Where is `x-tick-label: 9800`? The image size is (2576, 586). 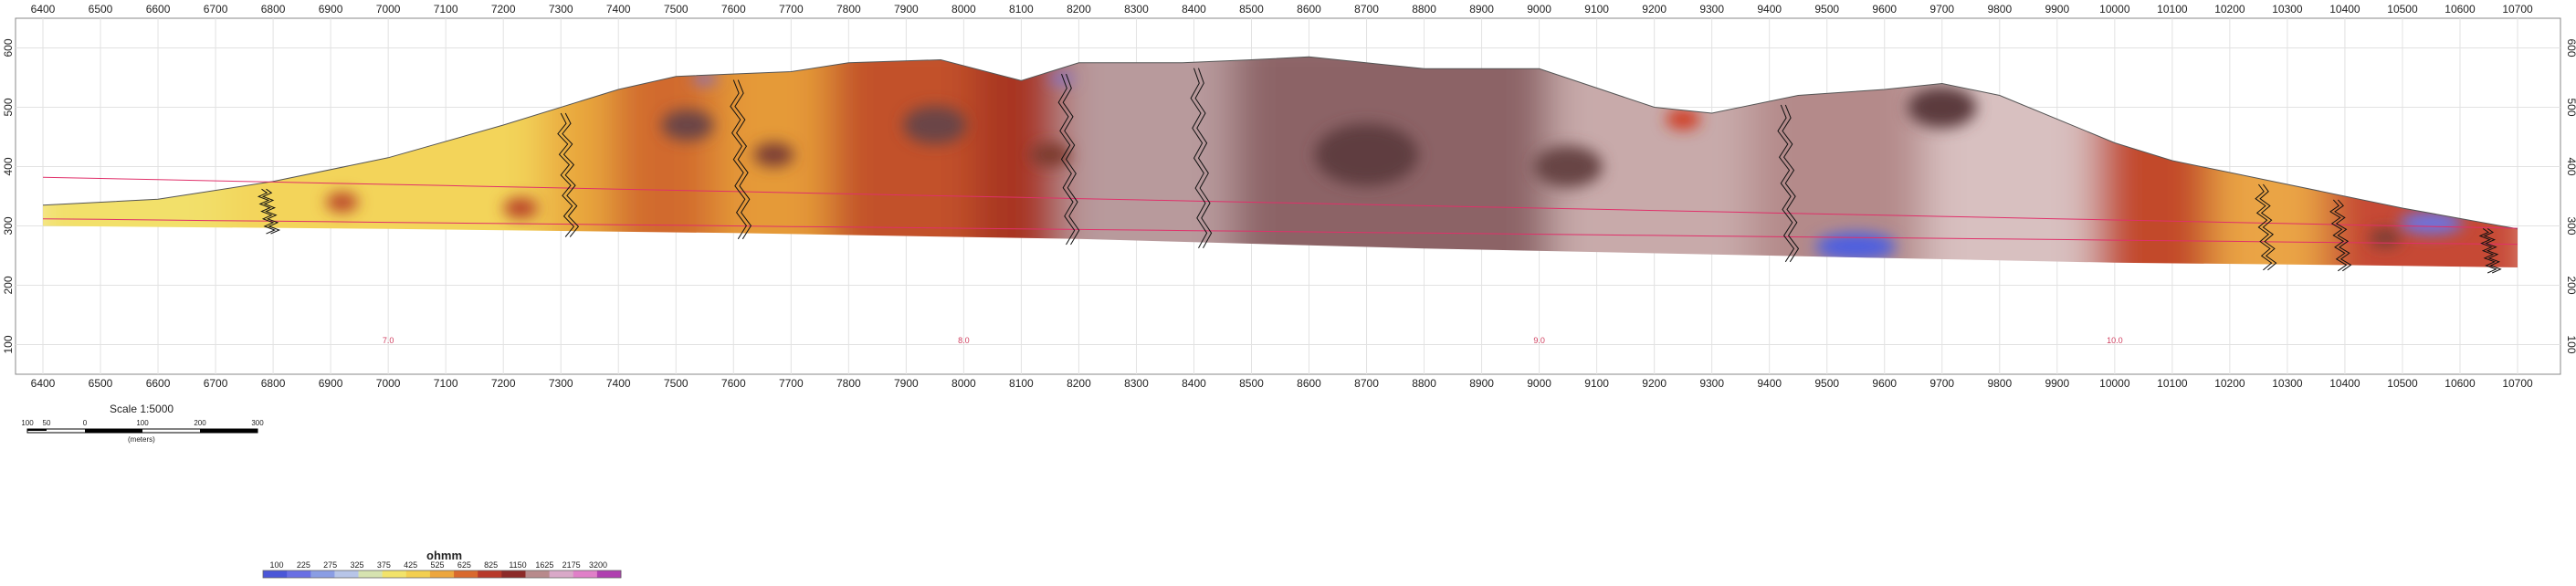
x-tick-label: 9800 is located at coordinates (1999, 10).